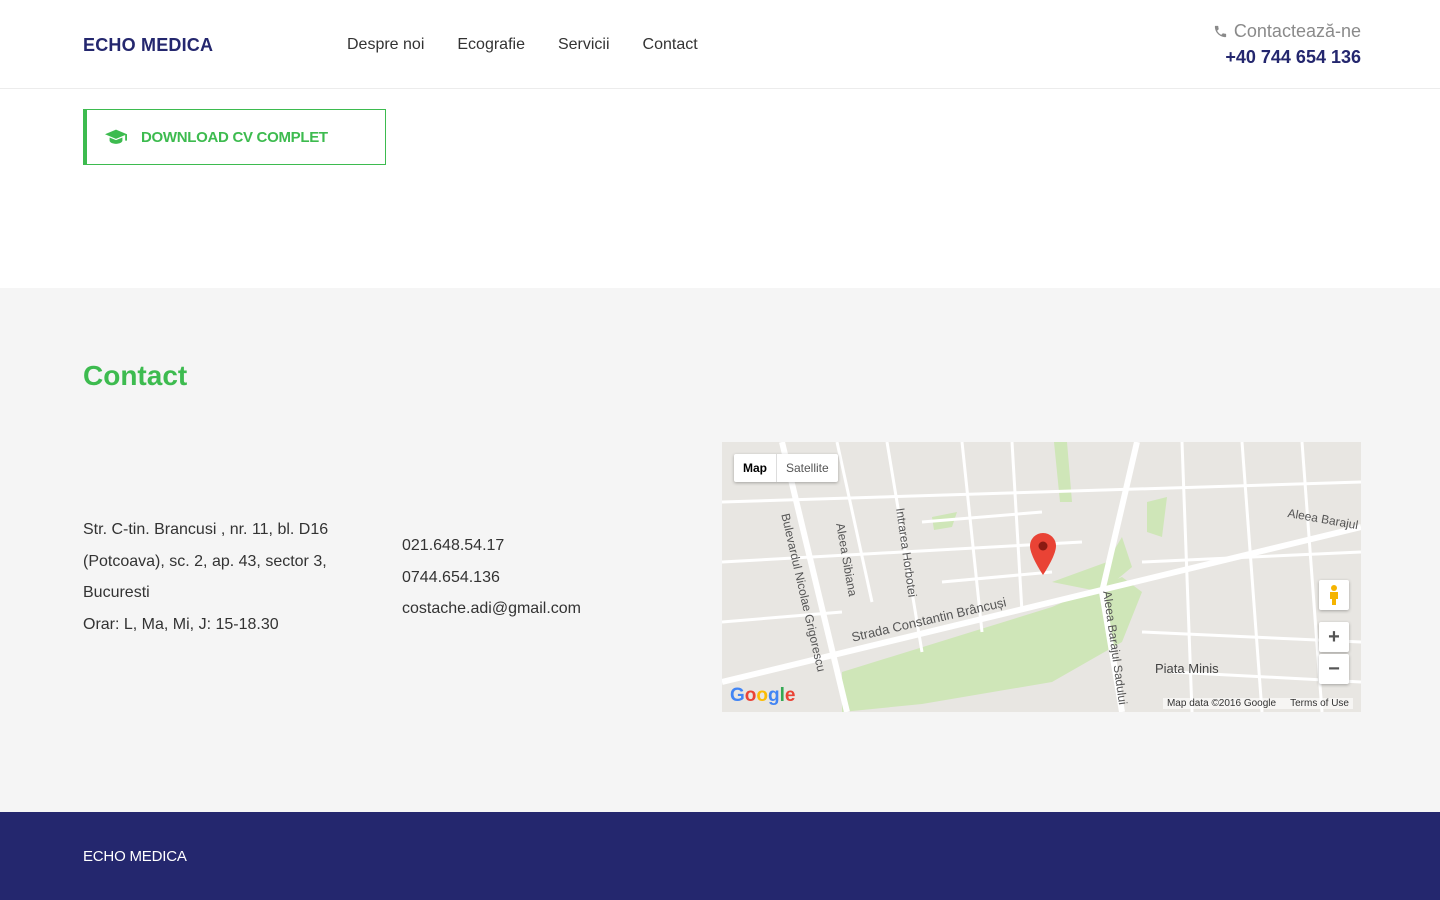 The width and height of the screenshot is (1440, 900). What do you see at coordinates (1287, 57) in the screenshot?
I see `header-phone: +40 744 654 136` at bounding box center [1287, 57].